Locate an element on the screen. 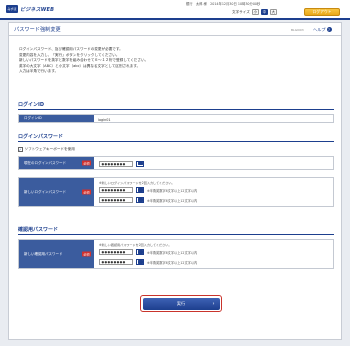 This screenshot has width=350, height=346. help-link: ヘルプ ? is located at coordinates (322, 30).